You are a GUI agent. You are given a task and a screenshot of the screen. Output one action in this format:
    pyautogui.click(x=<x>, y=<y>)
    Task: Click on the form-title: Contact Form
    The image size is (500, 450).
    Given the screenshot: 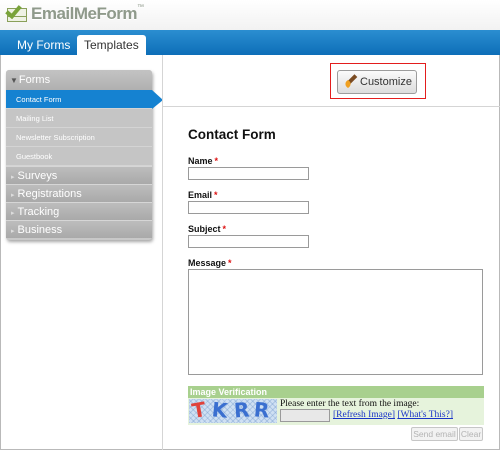 What is the action you would take?
    pyautogui.click(x=232, y=134)
    